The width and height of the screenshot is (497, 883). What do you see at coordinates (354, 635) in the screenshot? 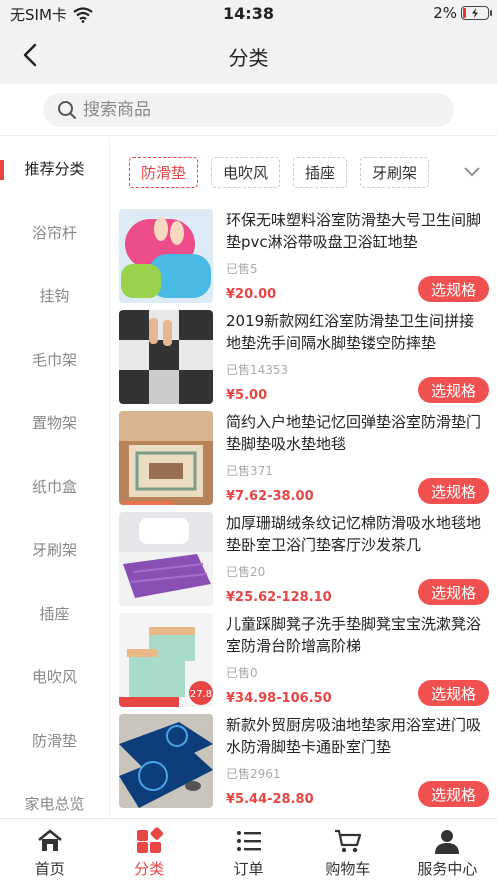
I see `product-title: 儿童踩脚凳子洗手垫脚凳宝宝洗漱凳浴室防滑台阶增高阶梯` at bounding box center [354, 635].